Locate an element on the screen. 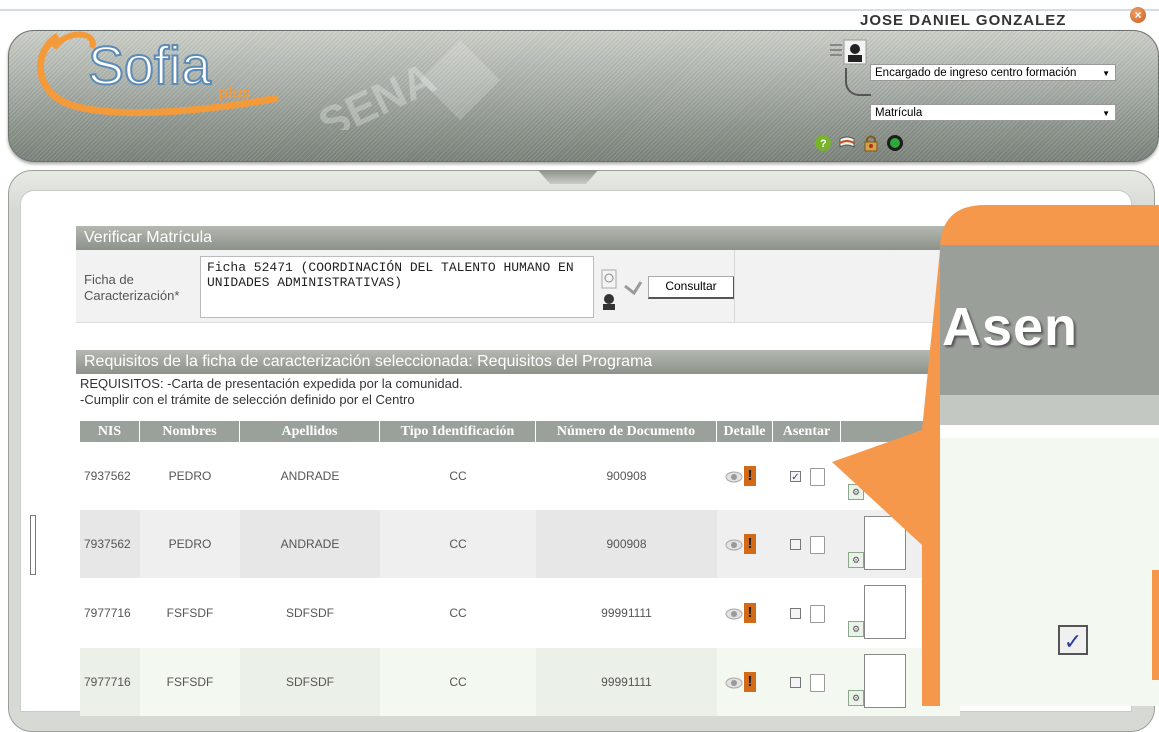 The height and width of the screenshot is (732, 1159). col-extra is located at coordinates (900, 431).